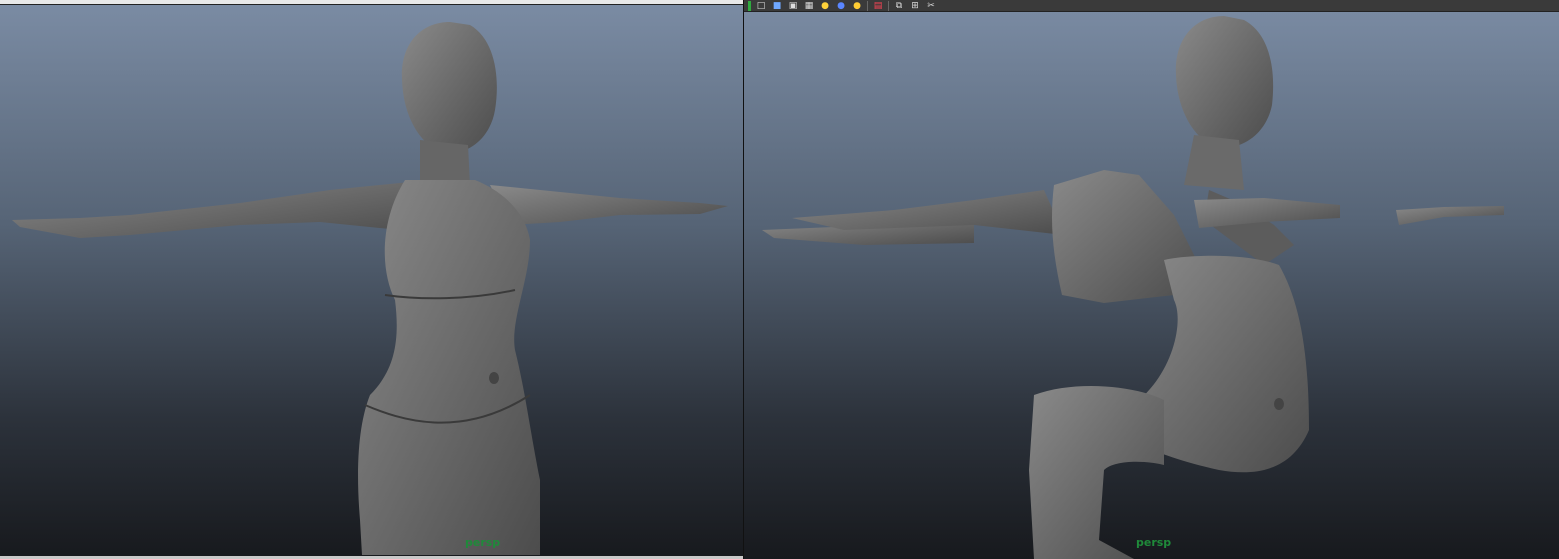  I want to click on model-hip-piece, so click(1096, 472).